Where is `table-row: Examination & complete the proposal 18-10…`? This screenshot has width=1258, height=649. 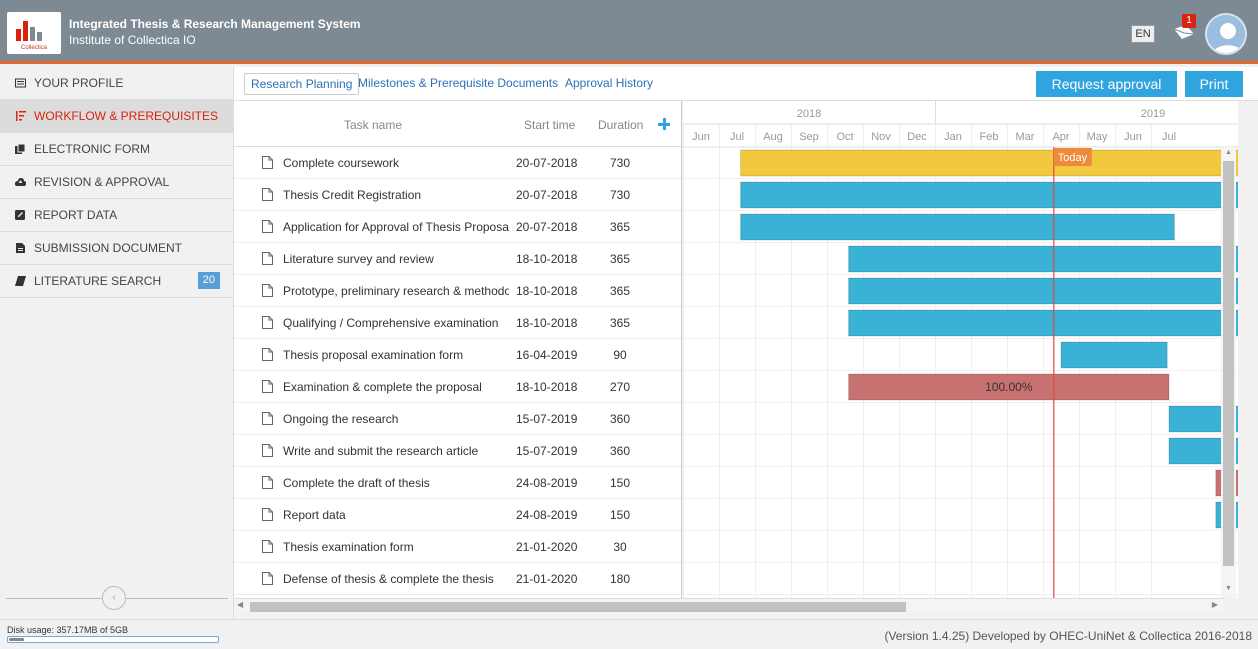 table-row: Examination & complete the proposal 18-10… is located at coordinates (457, 387).